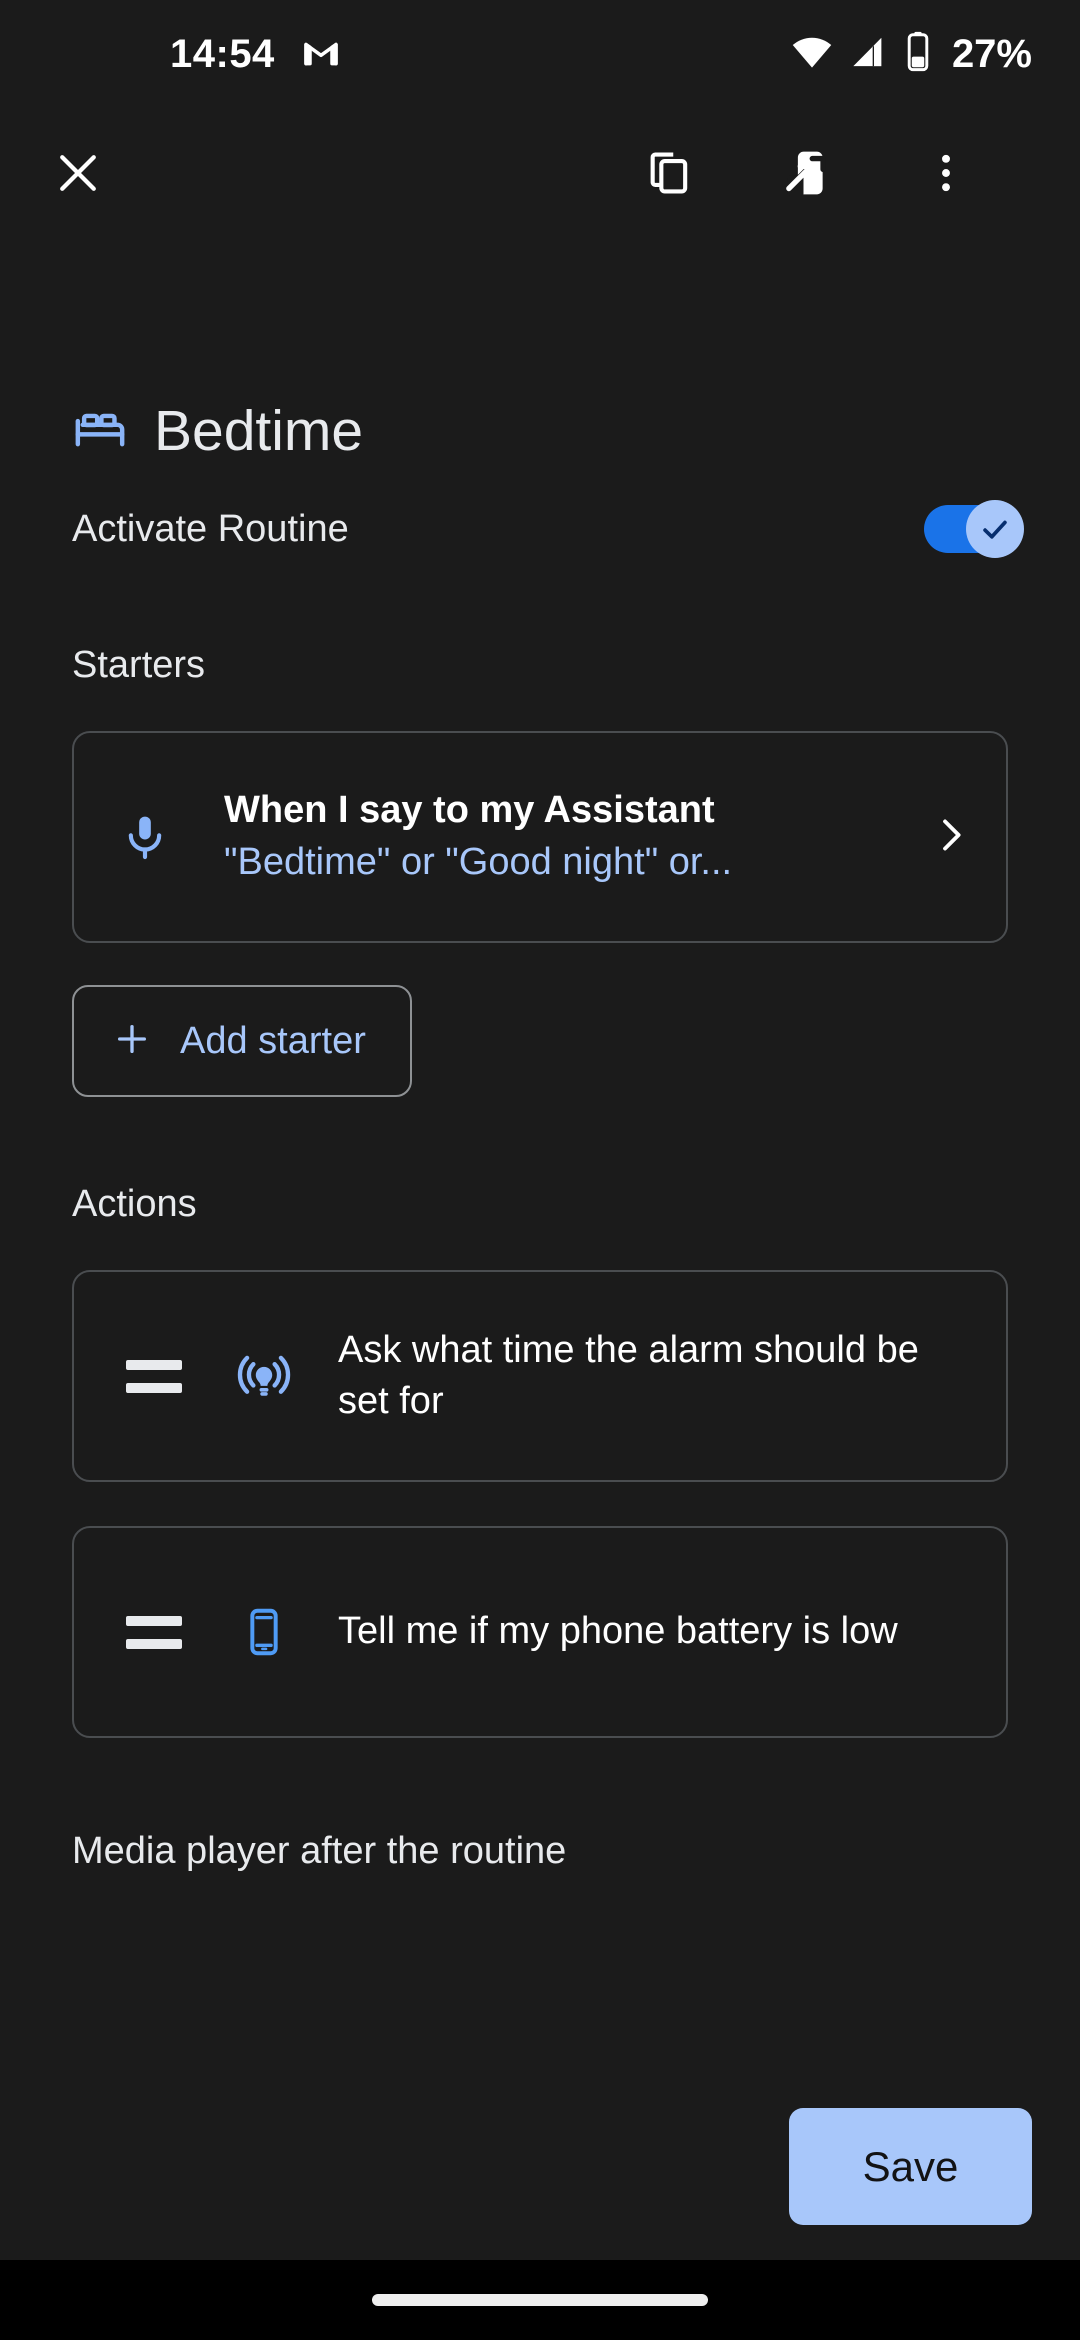 Image resolution: width=1080 pixels, height=2340 pixels. What do you see at coordinates (548, 529) in the screenshot?
I see `activate-routine-row: Activate Routine` at bounding box center [548, 529].